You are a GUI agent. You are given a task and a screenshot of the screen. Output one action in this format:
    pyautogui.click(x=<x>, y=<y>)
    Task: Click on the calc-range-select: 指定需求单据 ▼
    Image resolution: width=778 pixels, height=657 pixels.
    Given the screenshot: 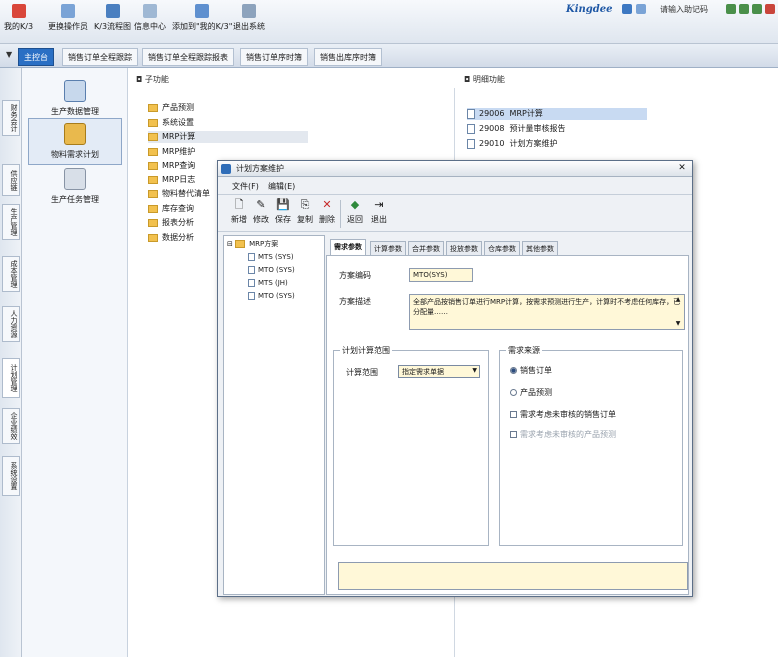 What is the action you would take?
    pyautogui.click(x=439, y=371)
    